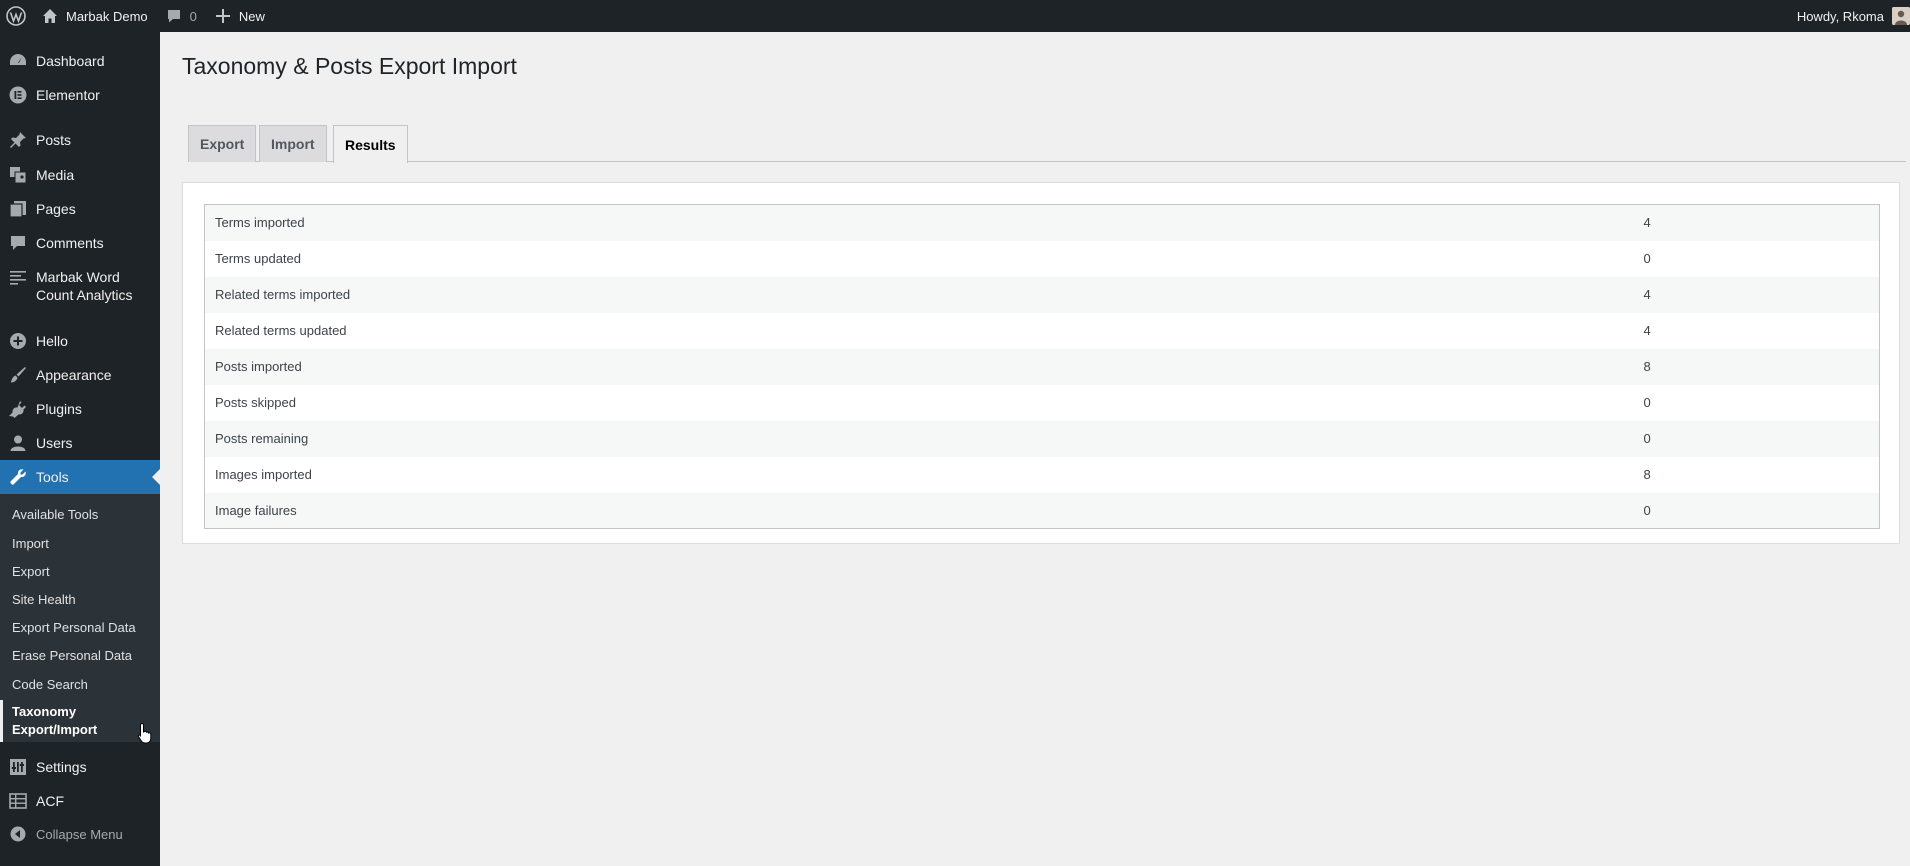 The height and width of the screenshot is (866, 1910). I want to click on submenu-item-available-tools: Available Tools, so click(55, 515).